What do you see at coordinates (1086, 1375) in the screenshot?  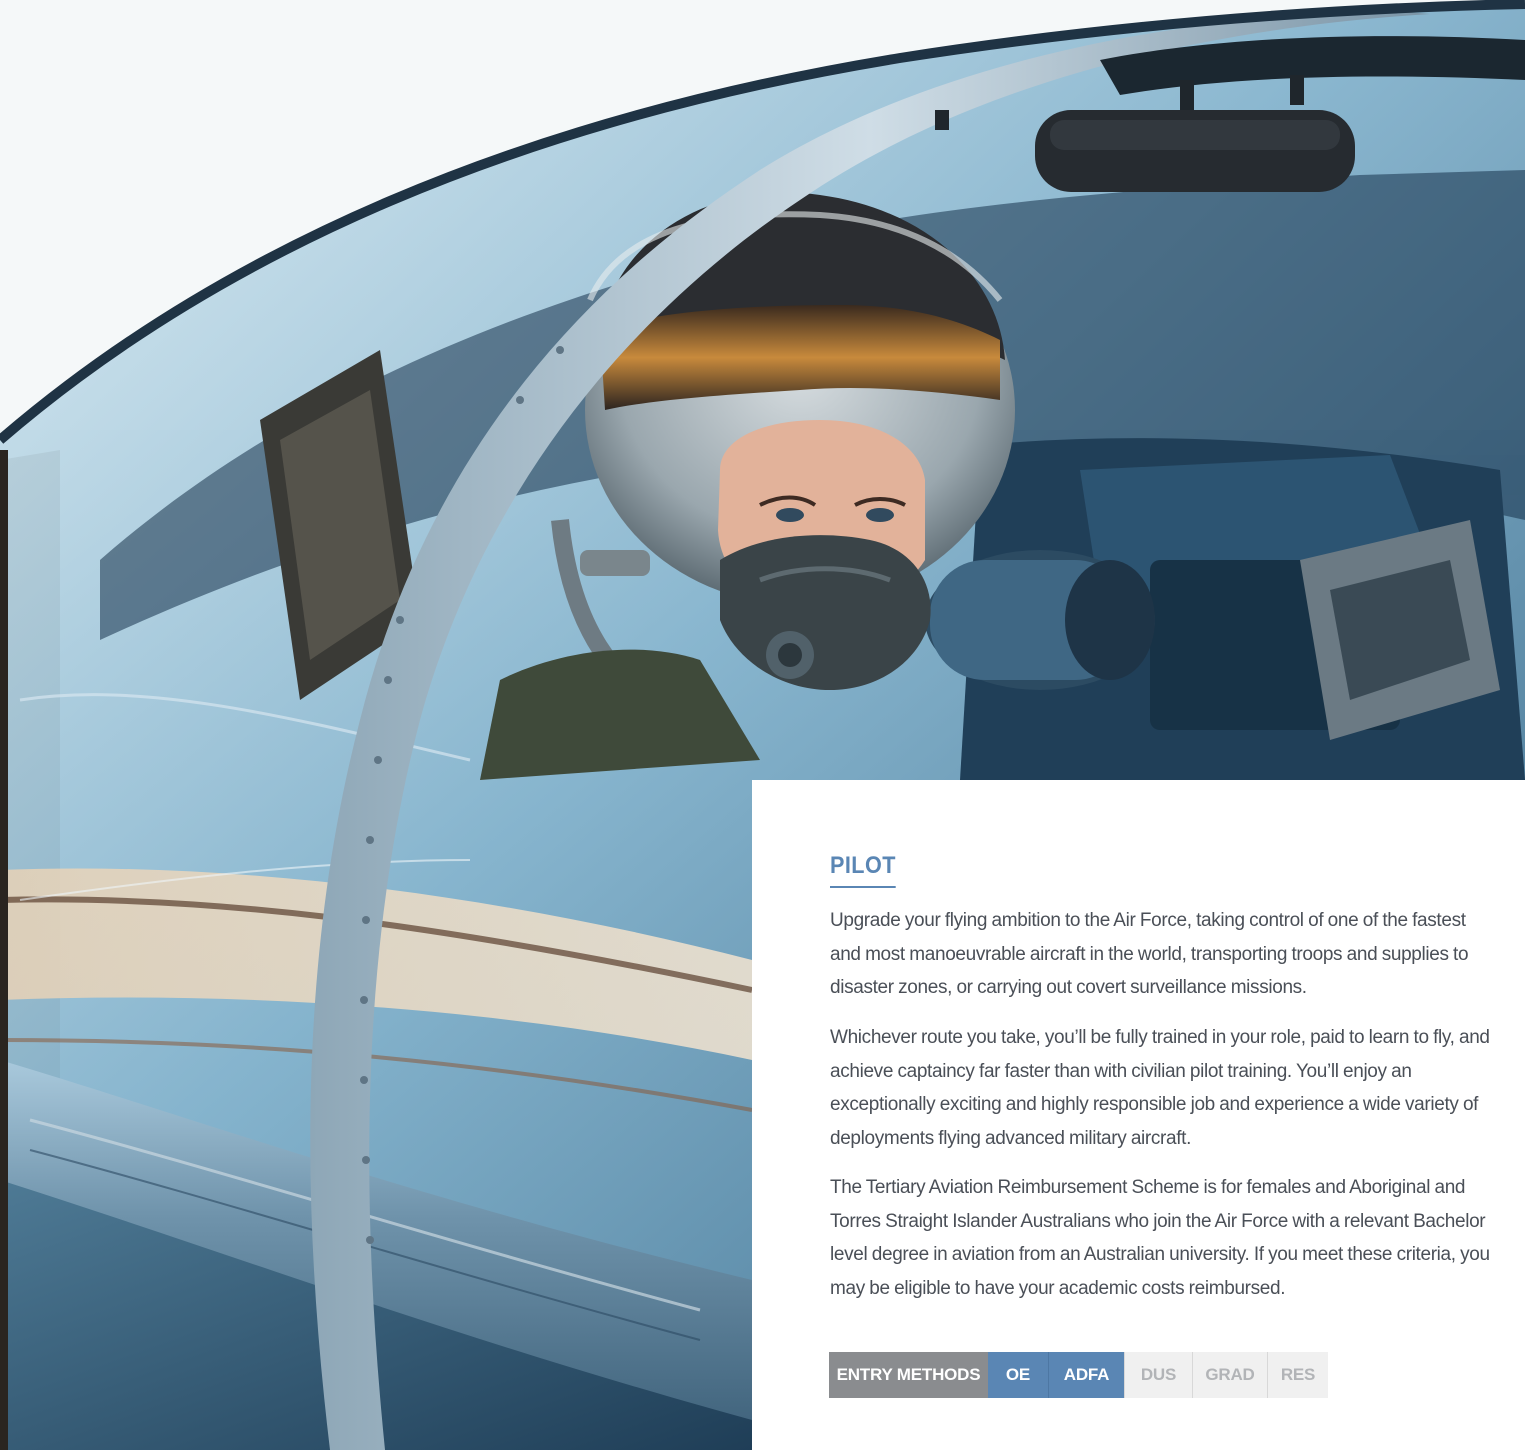 I see `entry-method-adfa: ADFA` at bounding box center [1086, 1375].